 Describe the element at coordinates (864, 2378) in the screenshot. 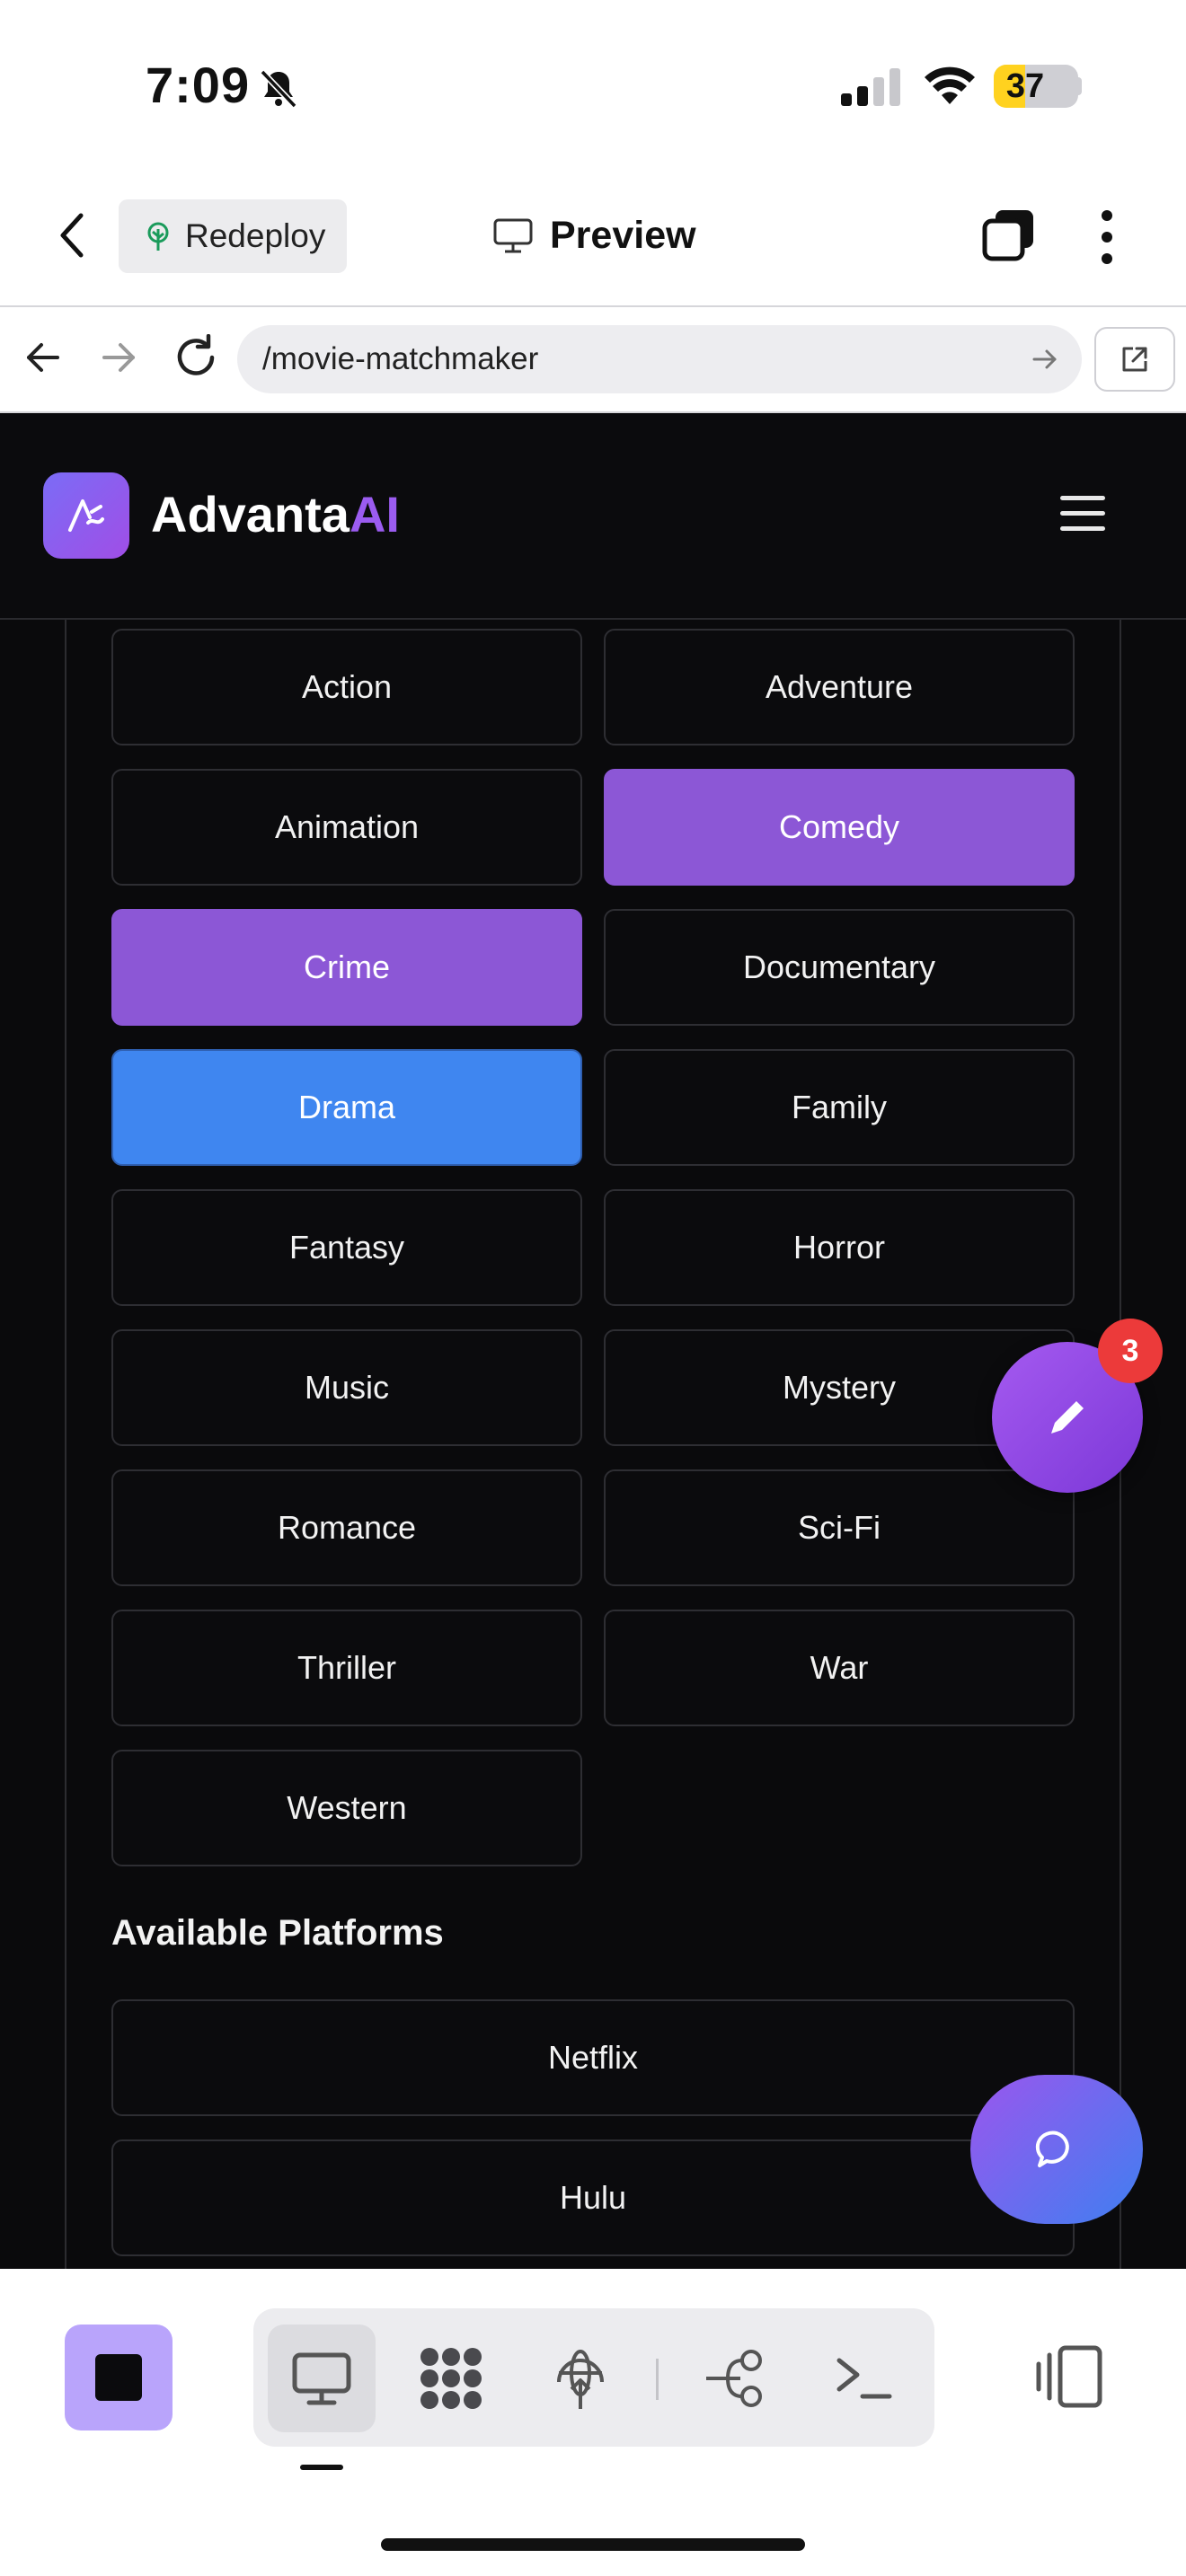

I see `terminal-icon` at that location.